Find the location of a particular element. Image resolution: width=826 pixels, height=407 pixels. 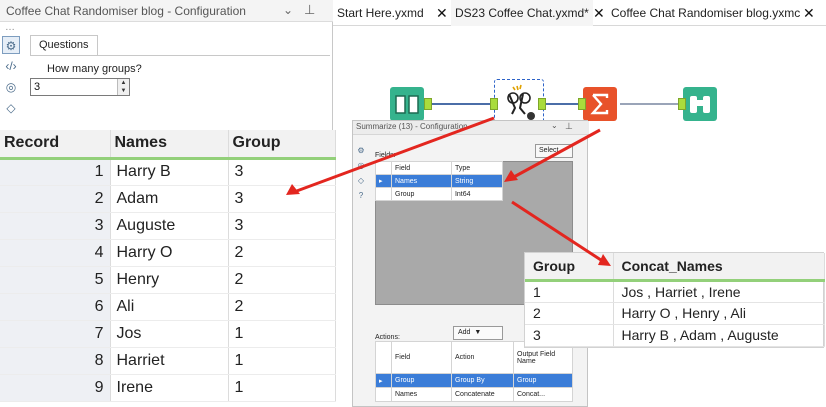

groups-spinner: ▲ ▼ is located at coordinates (123, 87).